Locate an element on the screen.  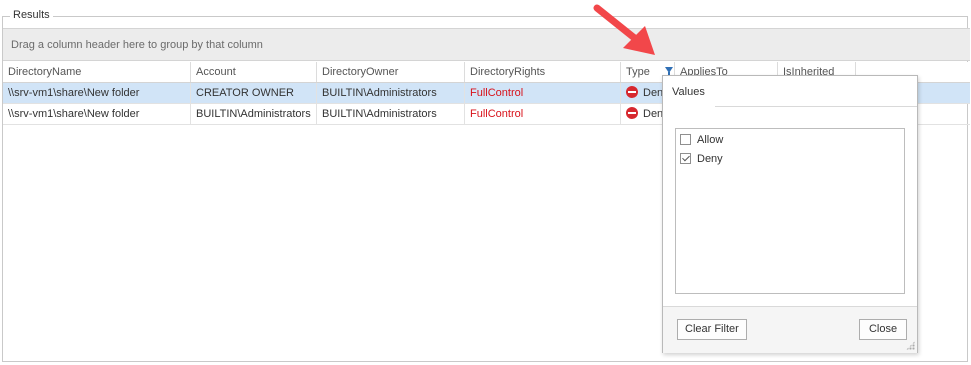
column-header-account: Account is located at coordinates (254, 72).